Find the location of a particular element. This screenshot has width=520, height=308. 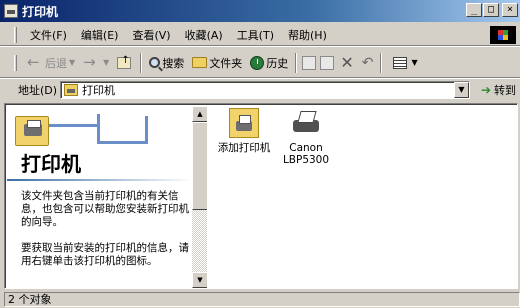

pane-description: 该文件夹包含当前打印机的有关信息，也包含可以帮助您安装新打印机的向导。 is located at coordinates (105, 209).